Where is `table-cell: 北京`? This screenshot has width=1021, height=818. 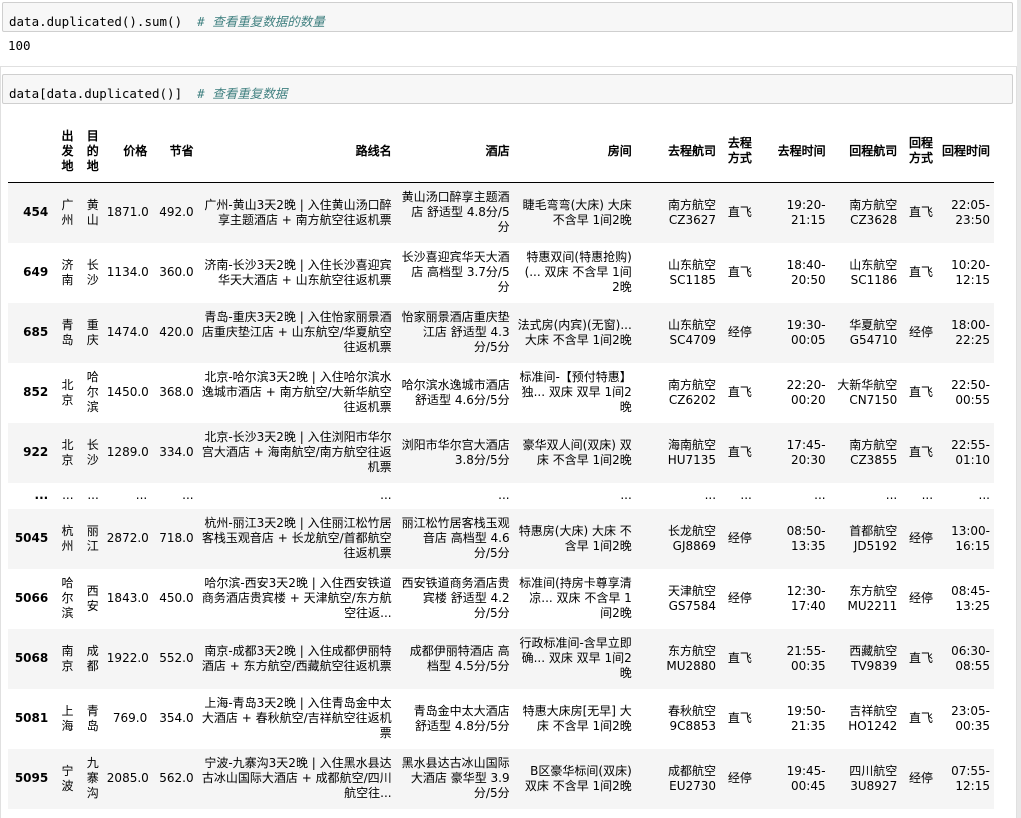
table-cell: 北京 is located at coordinates (67, 452).